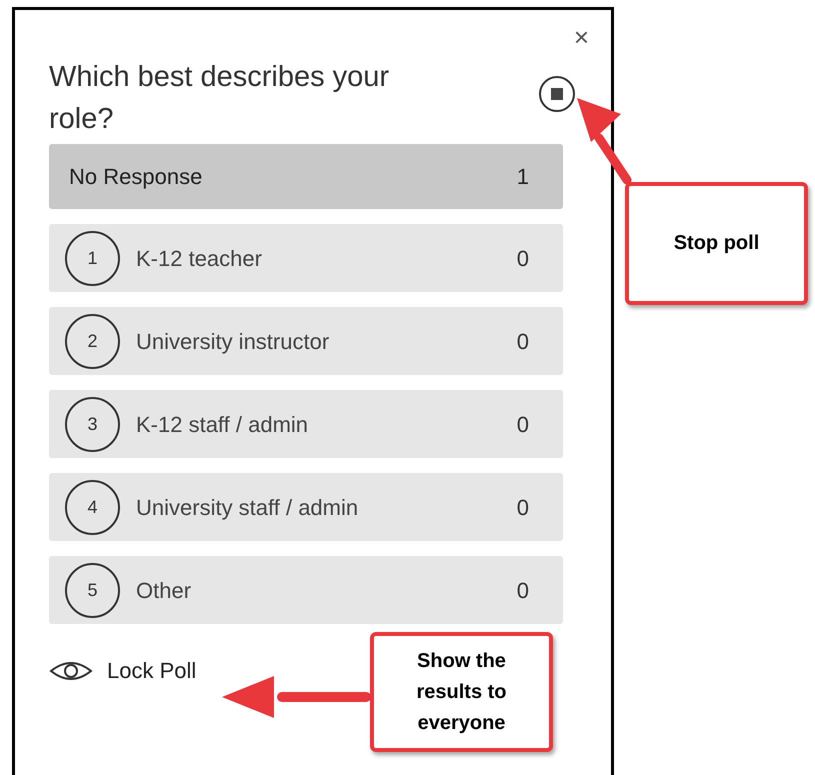  Describe the element at coordinates (717, 243) in the screenshot. I see `callout-text: Stop poll` at that location.